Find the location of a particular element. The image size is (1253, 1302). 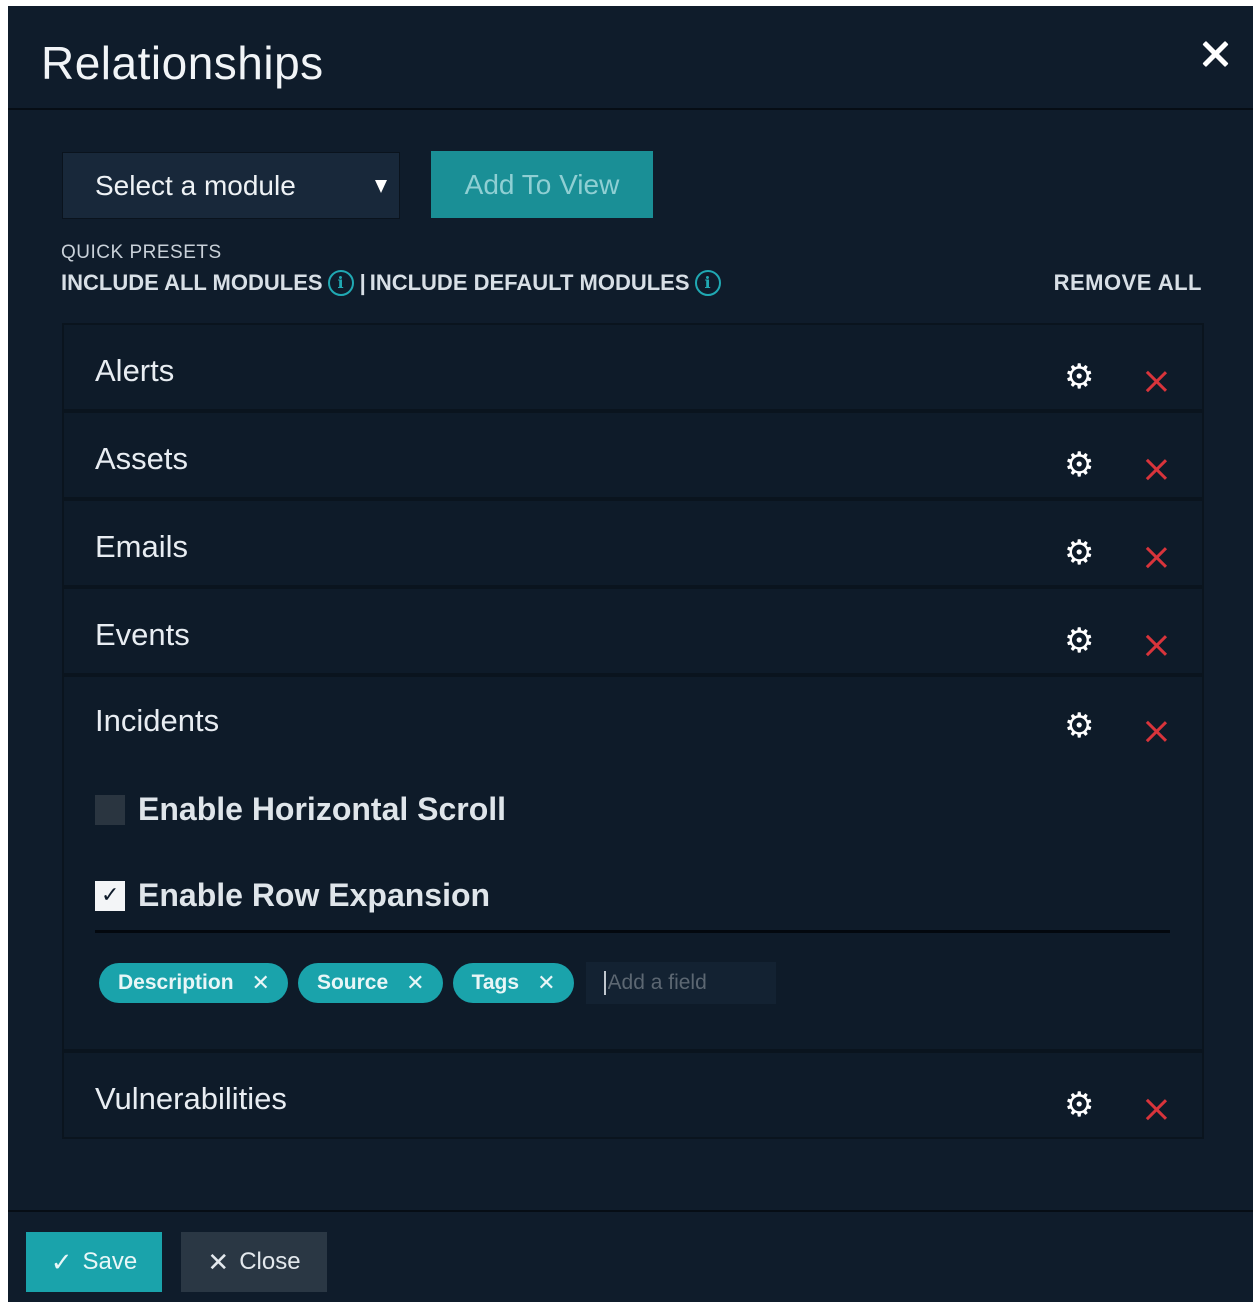

dialog-title: Relationships is located at coordinates (182, 63).